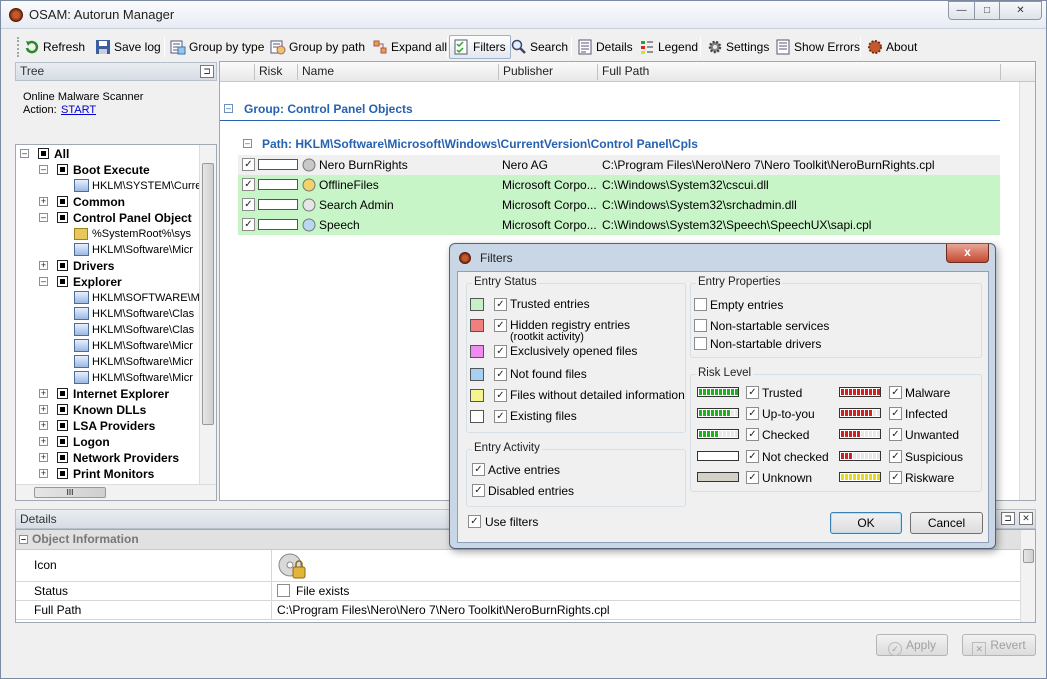  I want to click on grid-scrollbar, so click(1027, 291).